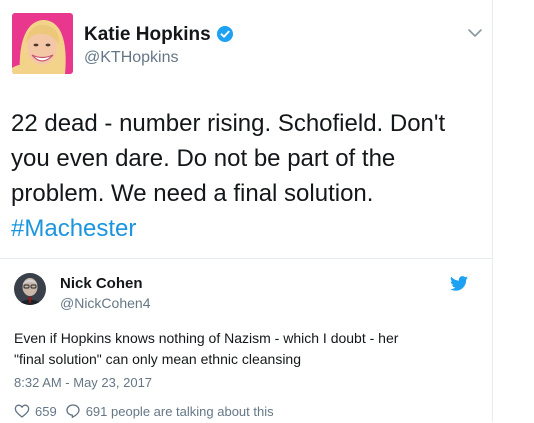  Describe the element at coordinates (180, 411) in the screenshot. I see `talking-count: 691 people are talking about this` at that location.